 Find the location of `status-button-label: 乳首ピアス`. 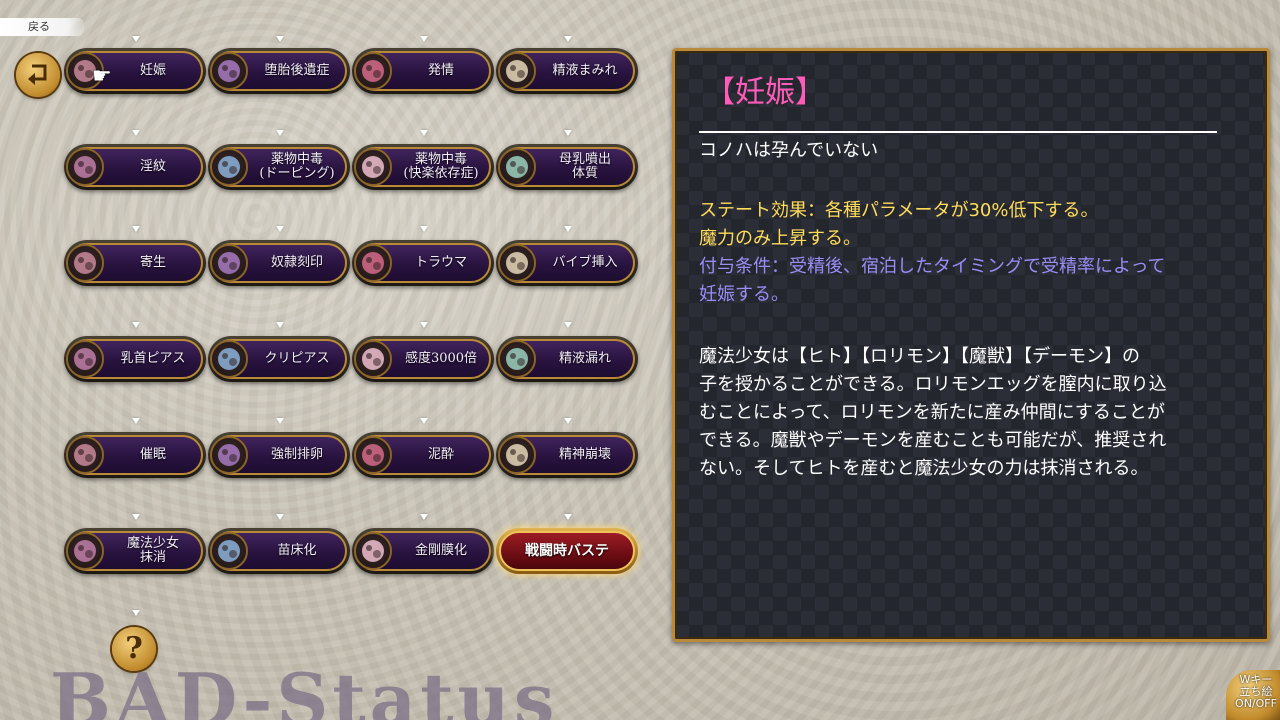

status-button-label: 乳首ピアス is located at coordinates (153, 358).